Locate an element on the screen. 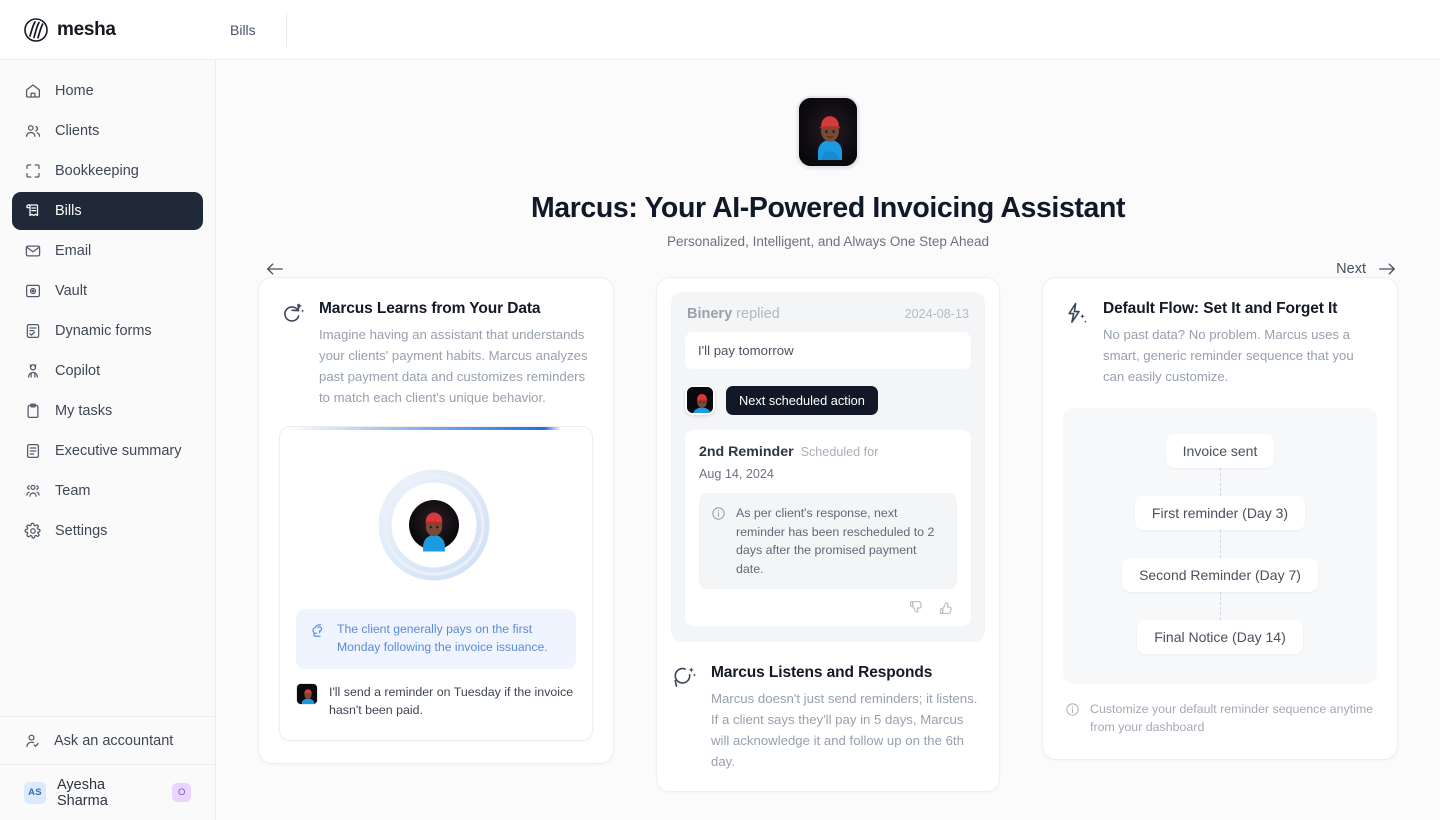 Image resolution: width=1440 pixels, height=820 pixels. sidebar-item-label: Bookkeeping is located at coordinates (97, 171).